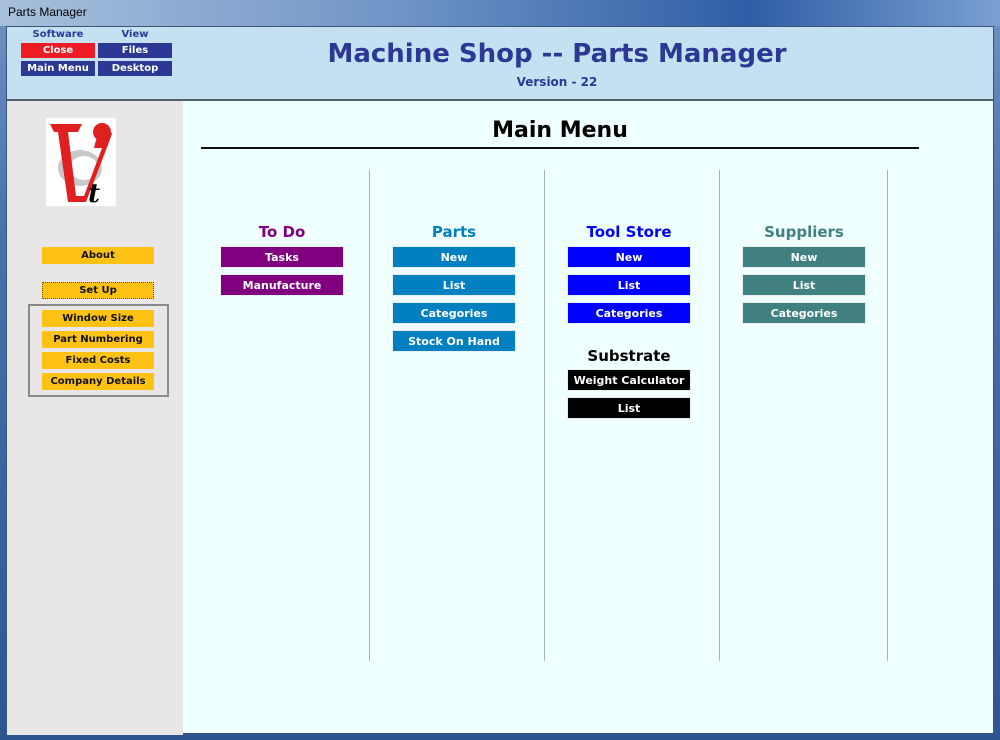 The image size is (1000, 740). Describe the element at coordinates (629, 285) in the screenshot. I see `tool-store-list-button: List` at that location.